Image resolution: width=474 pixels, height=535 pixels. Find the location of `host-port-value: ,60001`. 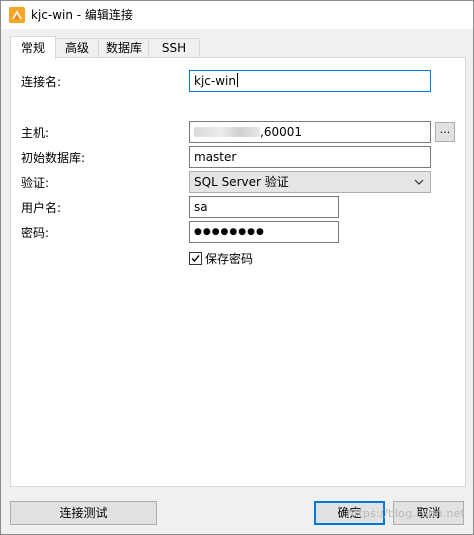

host-port-value: ,60001 is located at coordinates (281, 132).